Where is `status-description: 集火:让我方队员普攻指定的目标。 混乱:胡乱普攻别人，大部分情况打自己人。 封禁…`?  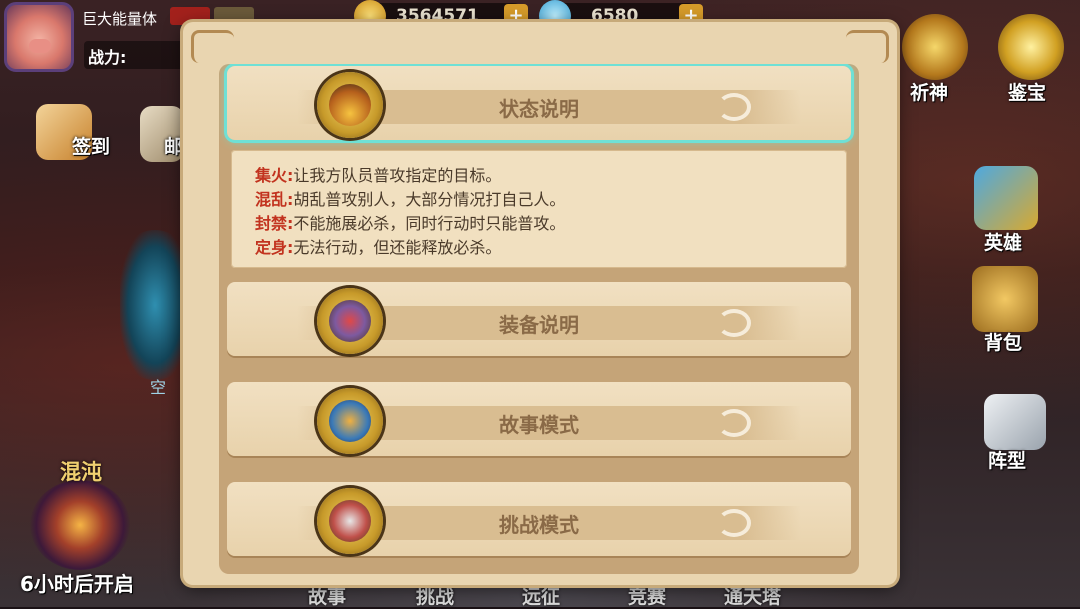 status-description: 集火:让我方队员普攻指定的目标。 混乱:胡乱普攻别人，大部分情况打自己人。 封禁… is located at coordinates (539, 209).